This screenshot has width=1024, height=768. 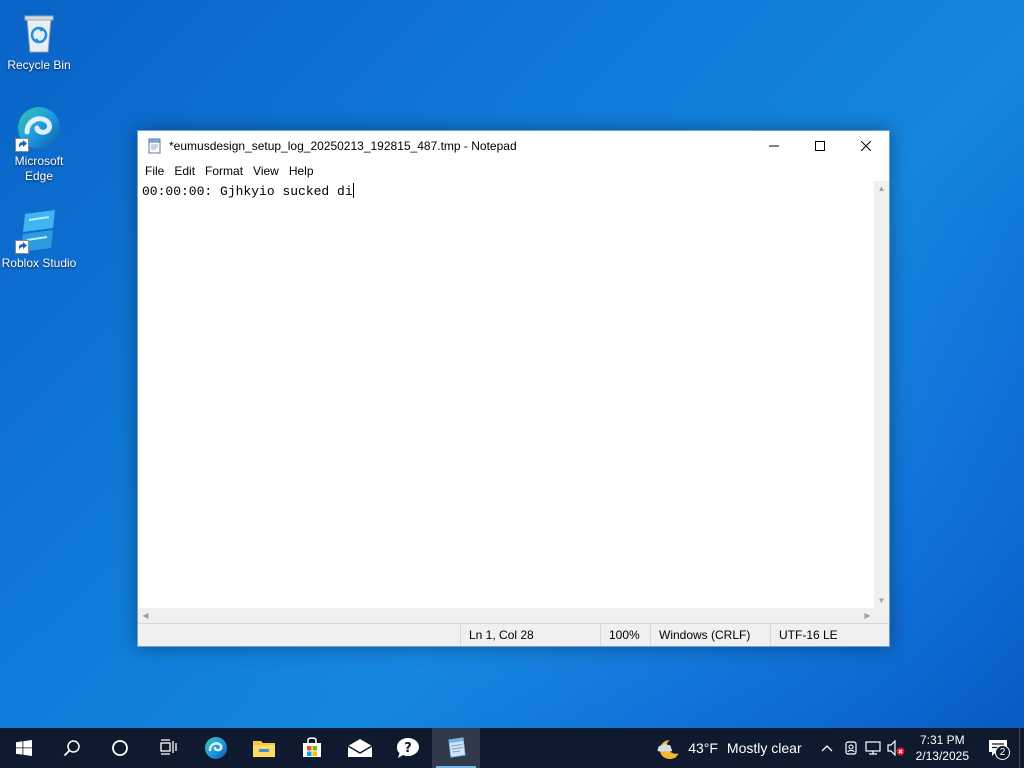 I want to click on taskbar-get-help: ?, so click(x=408, y=748).